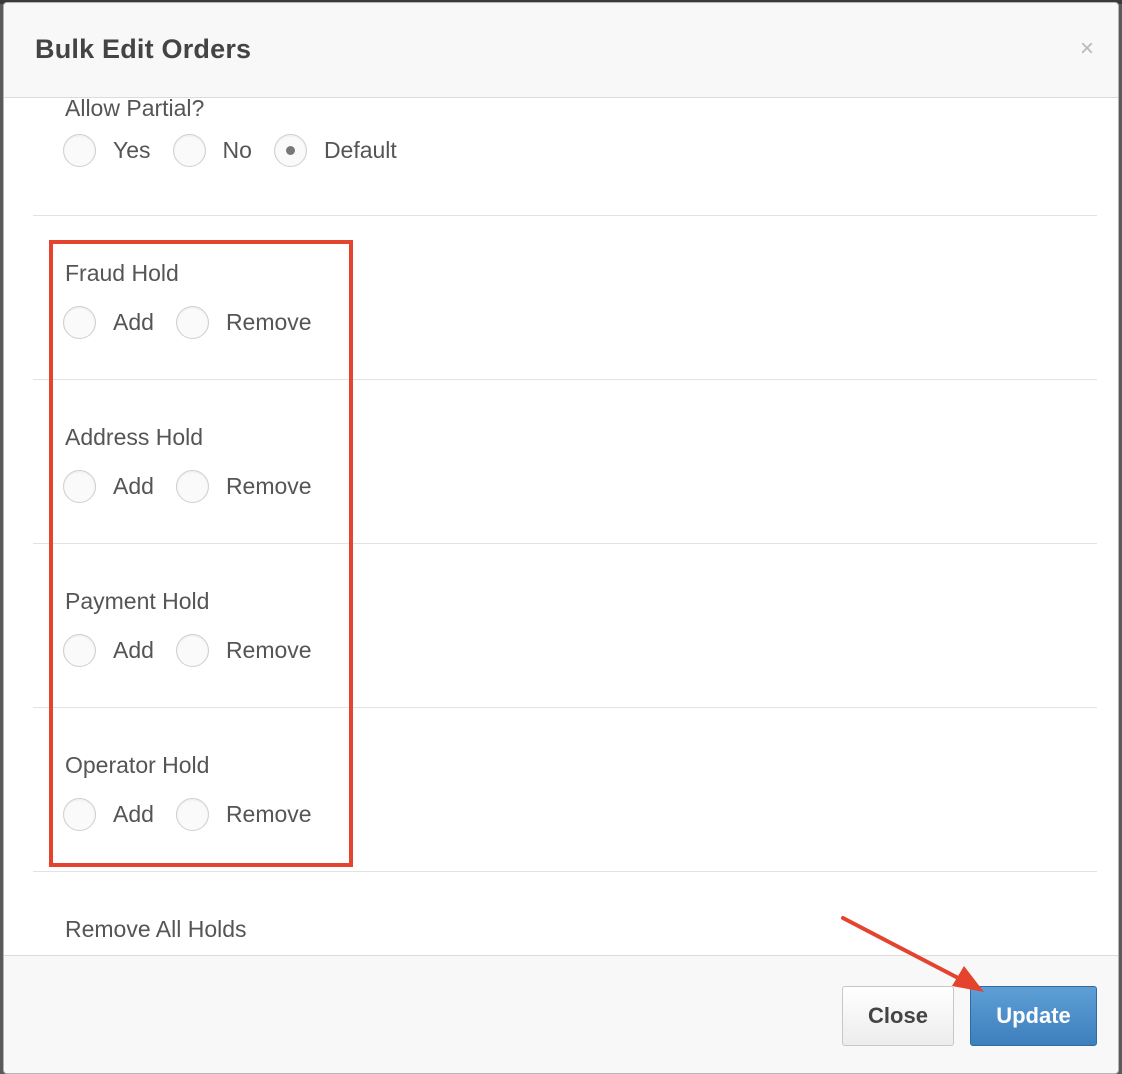 The height and width of the screenshot is (1074, 1122). What do you see at coordinates (137, 601) in the screenshot?
I see `payment-hold-label: Payment Hold` at bounding box center [137, 601].